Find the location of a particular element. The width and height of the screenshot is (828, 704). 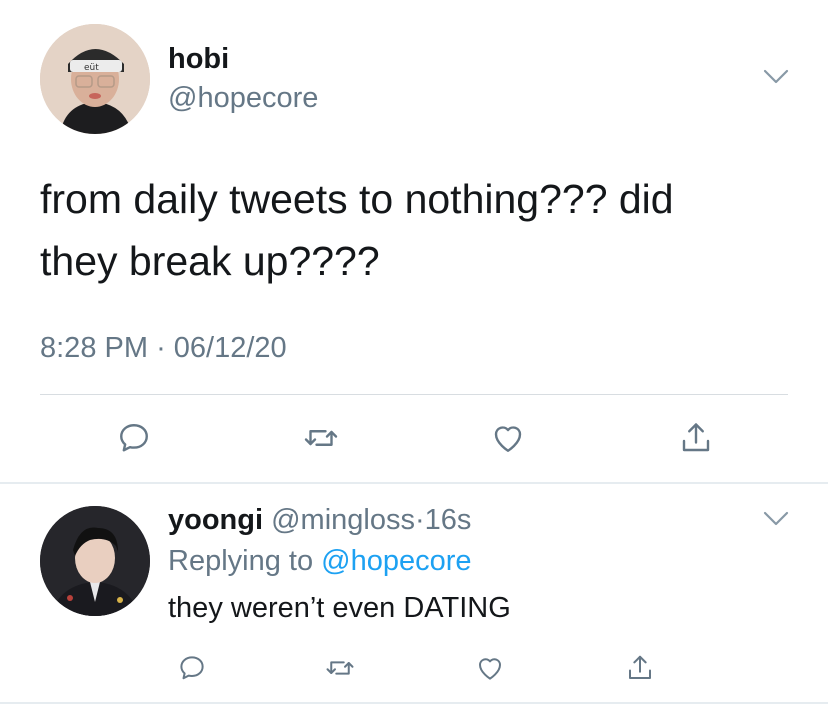

avatar-image is located at coordinates (95, 561).